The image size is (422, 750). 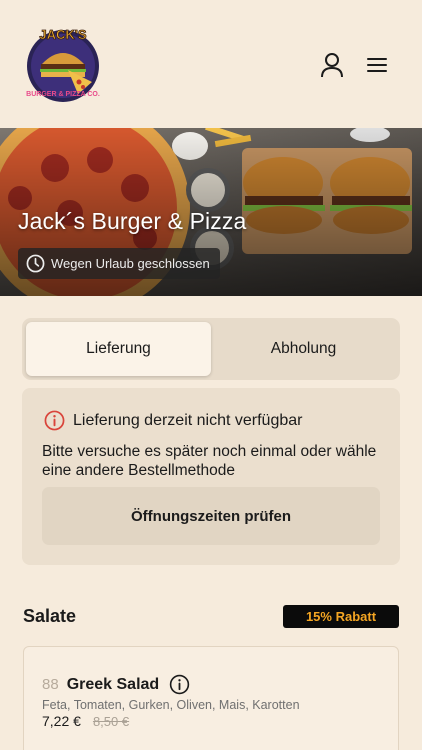 I want to click on check-opening-hours-button: Öffnungszeiten prüfen, so click(x=211, y=516).